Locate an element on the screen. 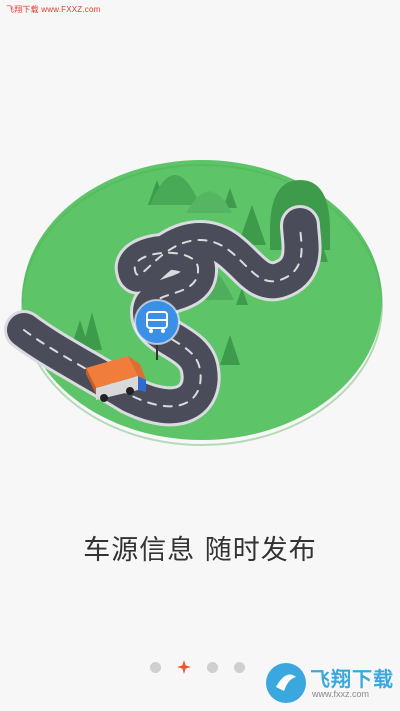 This screenshot has height=711, width=400. watermark-logo: 飞翔下载 www.fxxz.com is located at coordinates (329, 683).